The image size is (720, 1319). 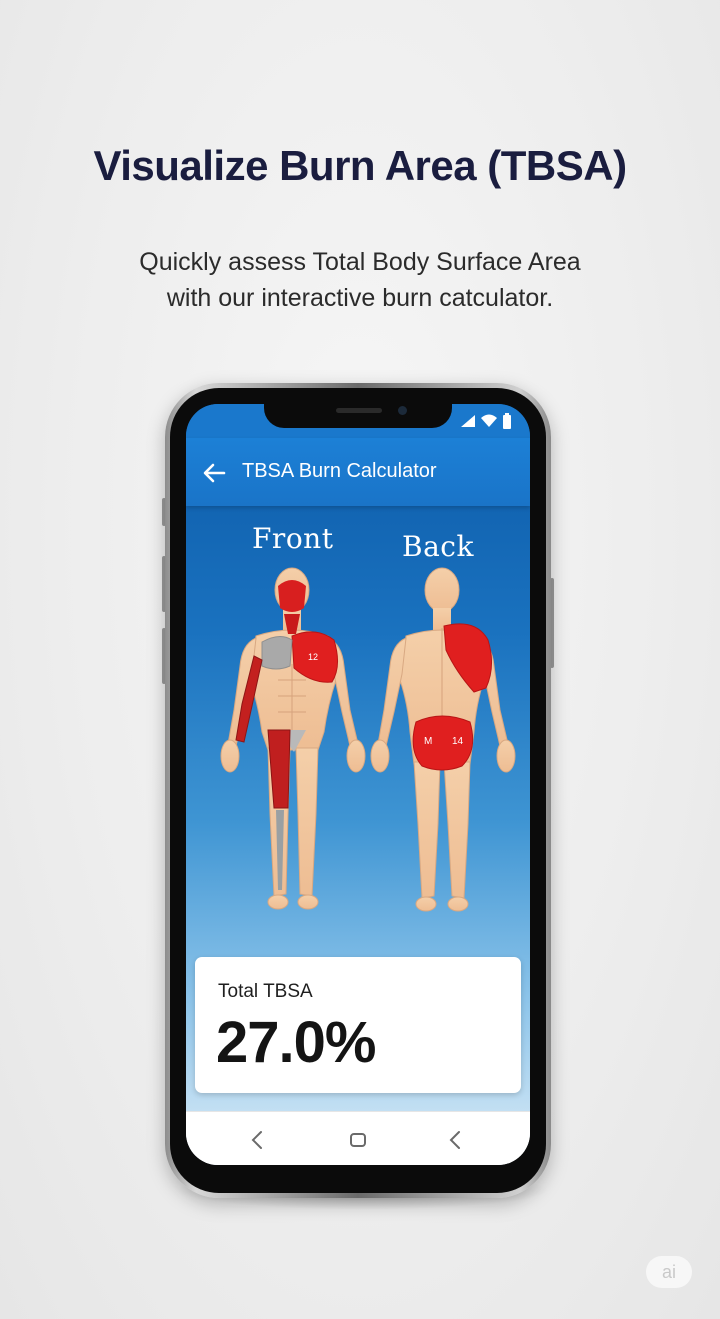 What do you see at coordinates (458, 741) in the screenshot?
I see `back-buttock-right-badge: 14` at bounding box center [458, 741].